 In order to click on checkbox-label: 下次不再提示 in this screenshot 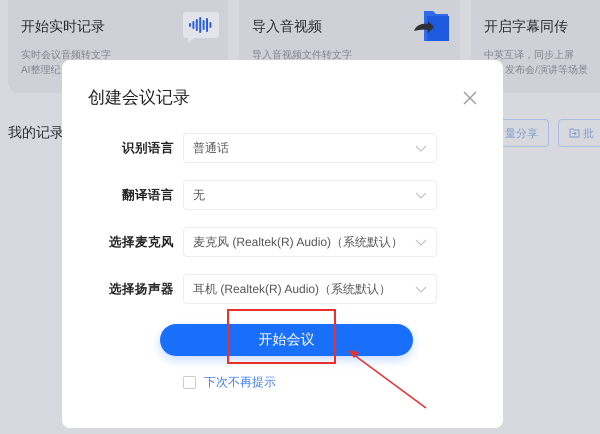, I will do `click(240, 382)`.